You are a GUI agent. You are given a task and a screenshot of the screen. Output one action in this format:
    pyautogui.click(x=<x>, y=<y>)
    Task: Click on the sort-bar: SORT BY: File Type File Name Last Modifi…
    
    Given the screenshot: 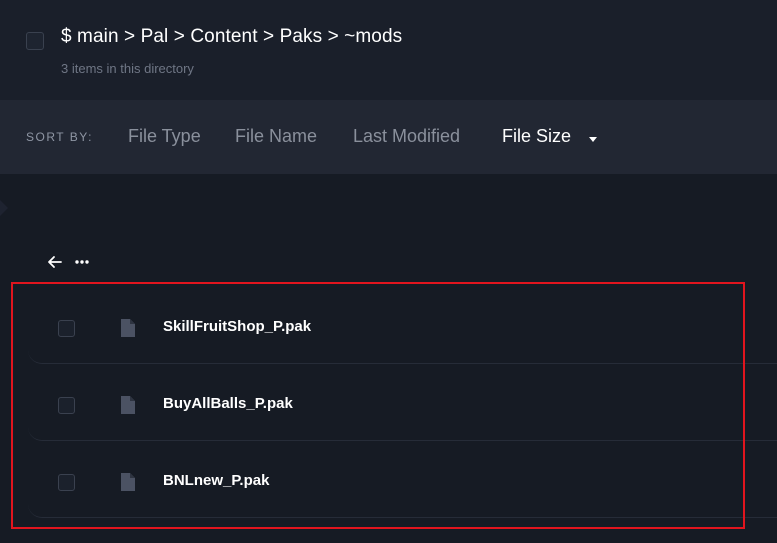 What is the action you would take?
    pyautogui.click(x=388, y=137)
    